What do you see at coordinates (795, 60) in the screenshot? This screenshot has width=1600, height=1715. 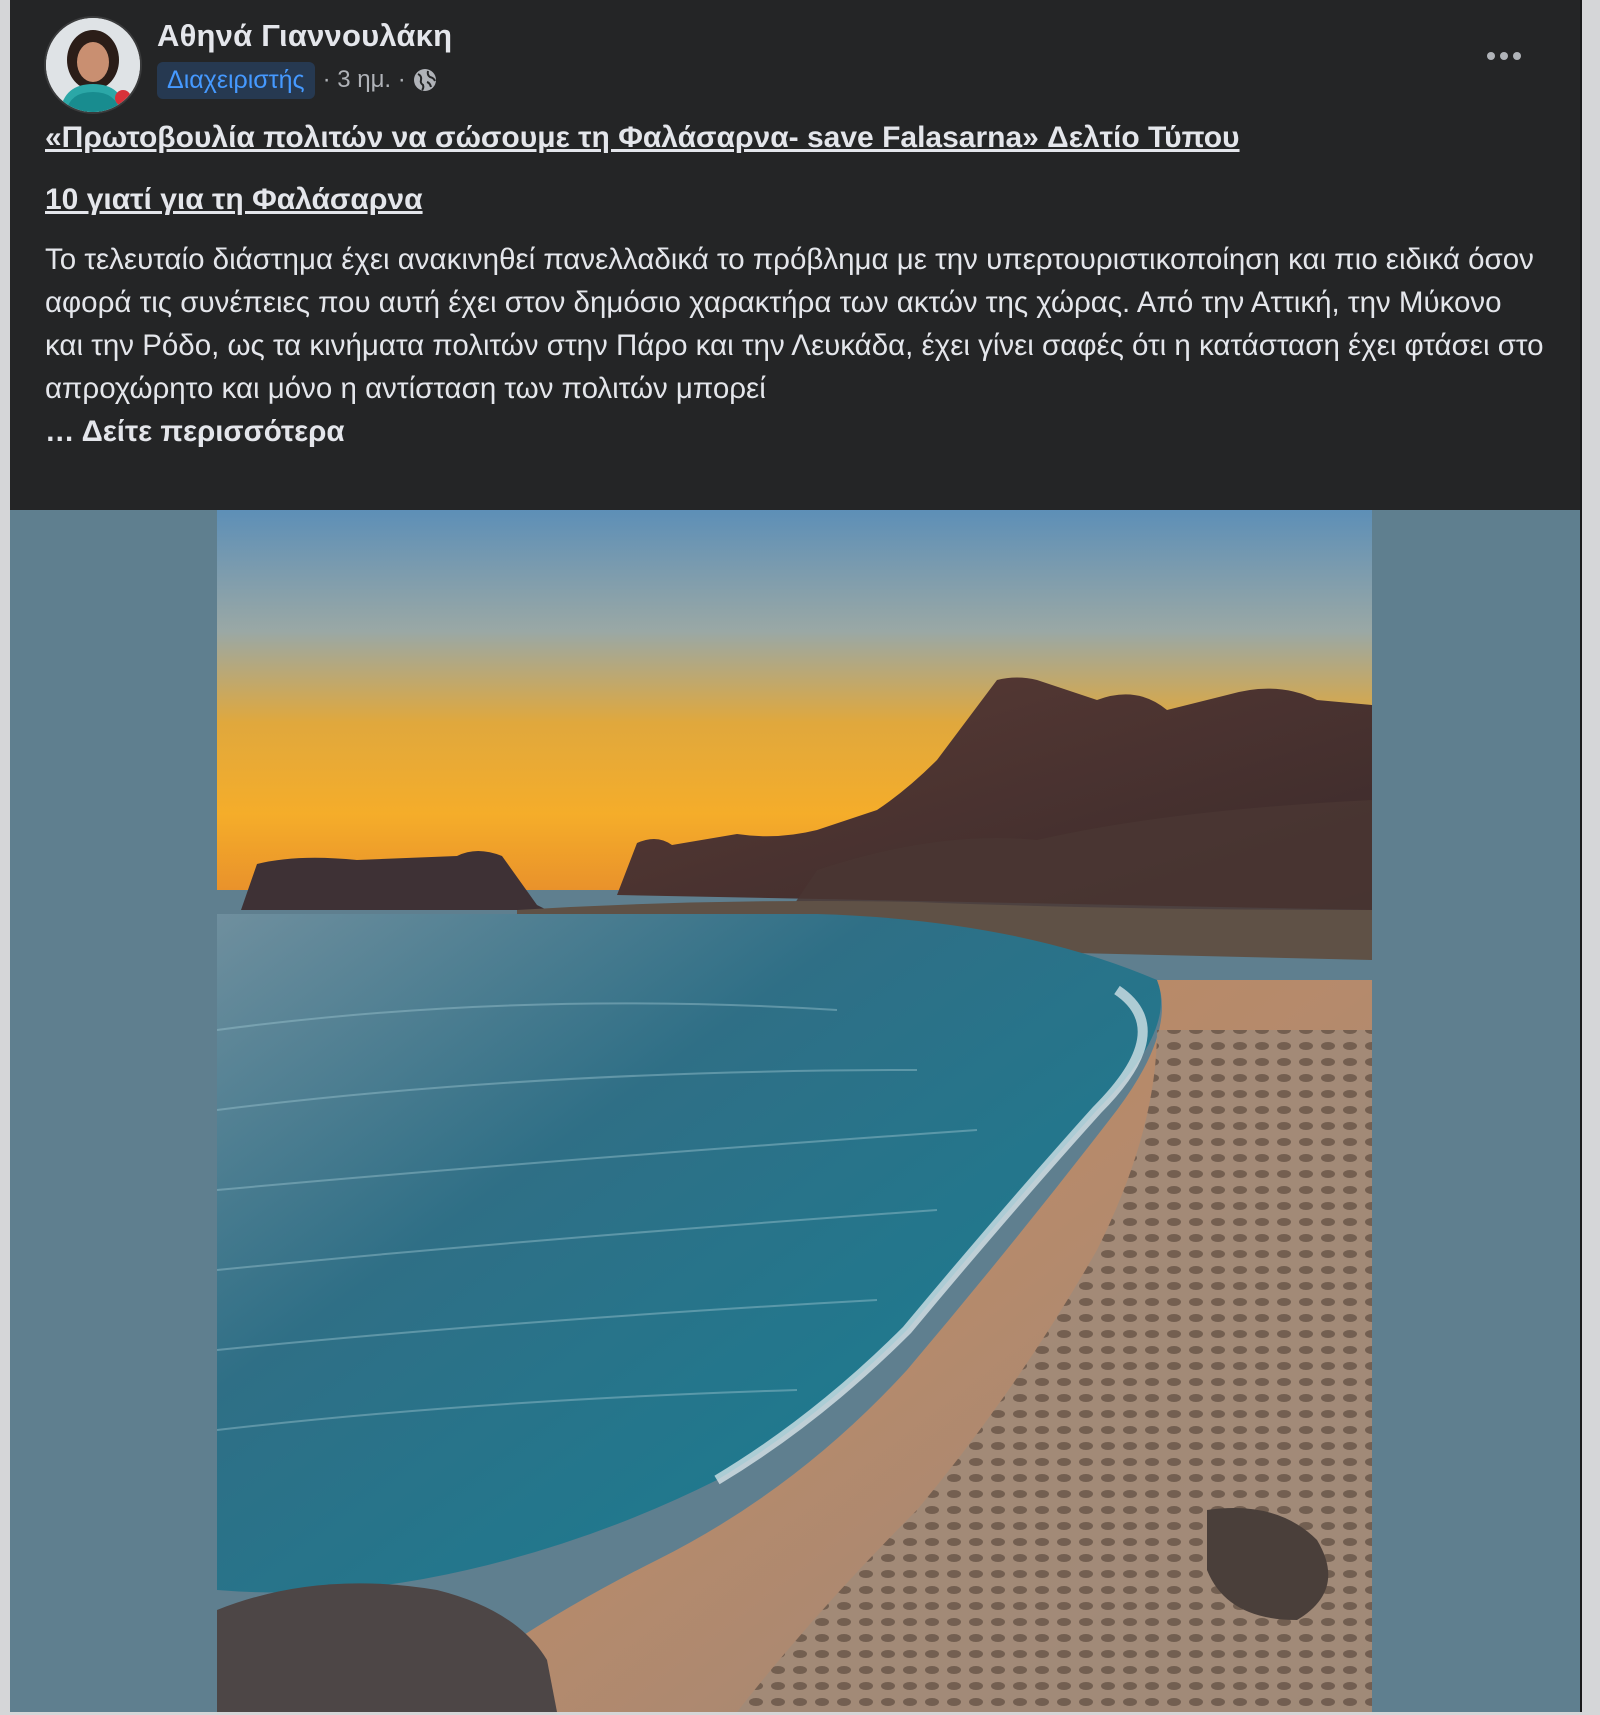 I see `post-header: Αθηνά Γιαννουλάκη Διαχειριστής · 3 ημ. ·` at bounding box center [795, 60].